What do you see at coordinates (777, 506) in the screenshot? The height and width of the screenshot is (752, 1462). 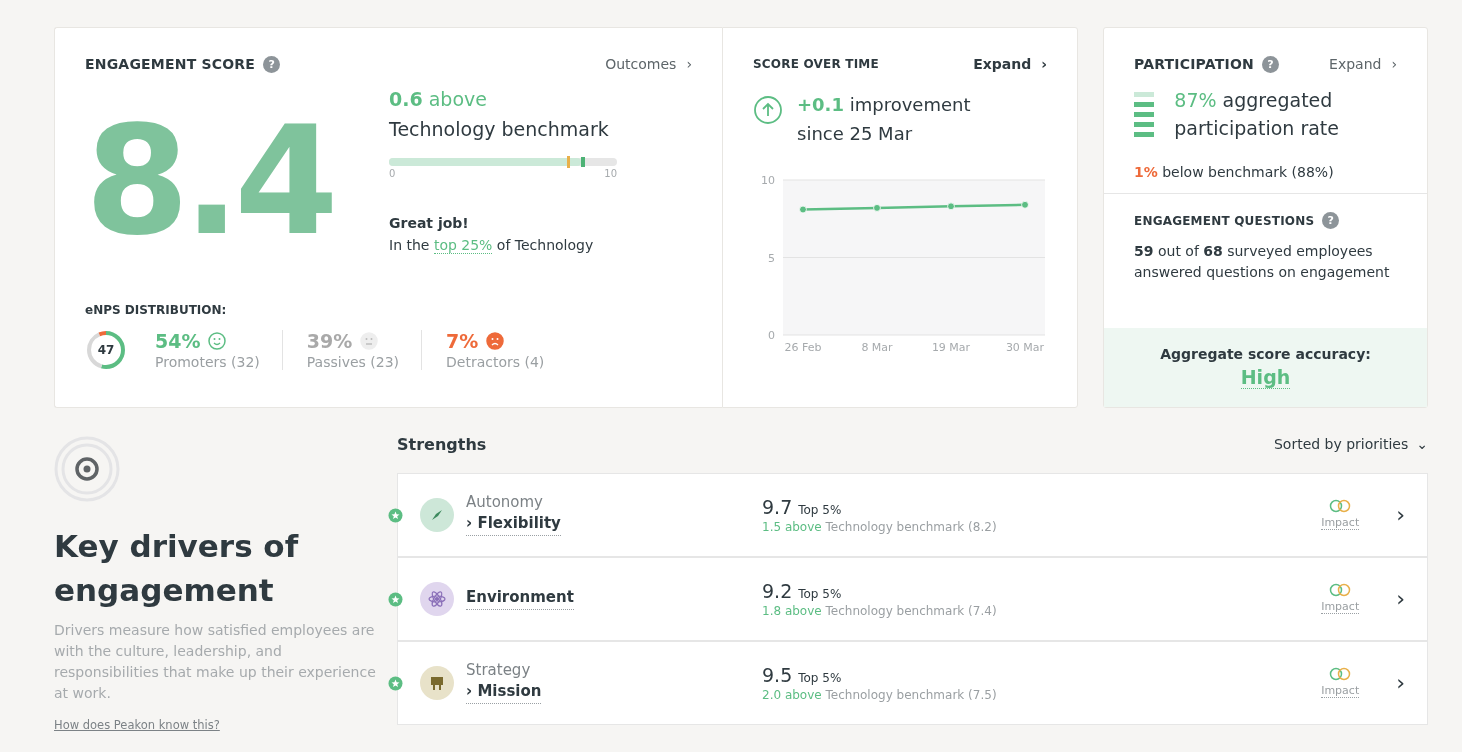 I see `driver-score: 9.7` at bounding box center [777, 506].